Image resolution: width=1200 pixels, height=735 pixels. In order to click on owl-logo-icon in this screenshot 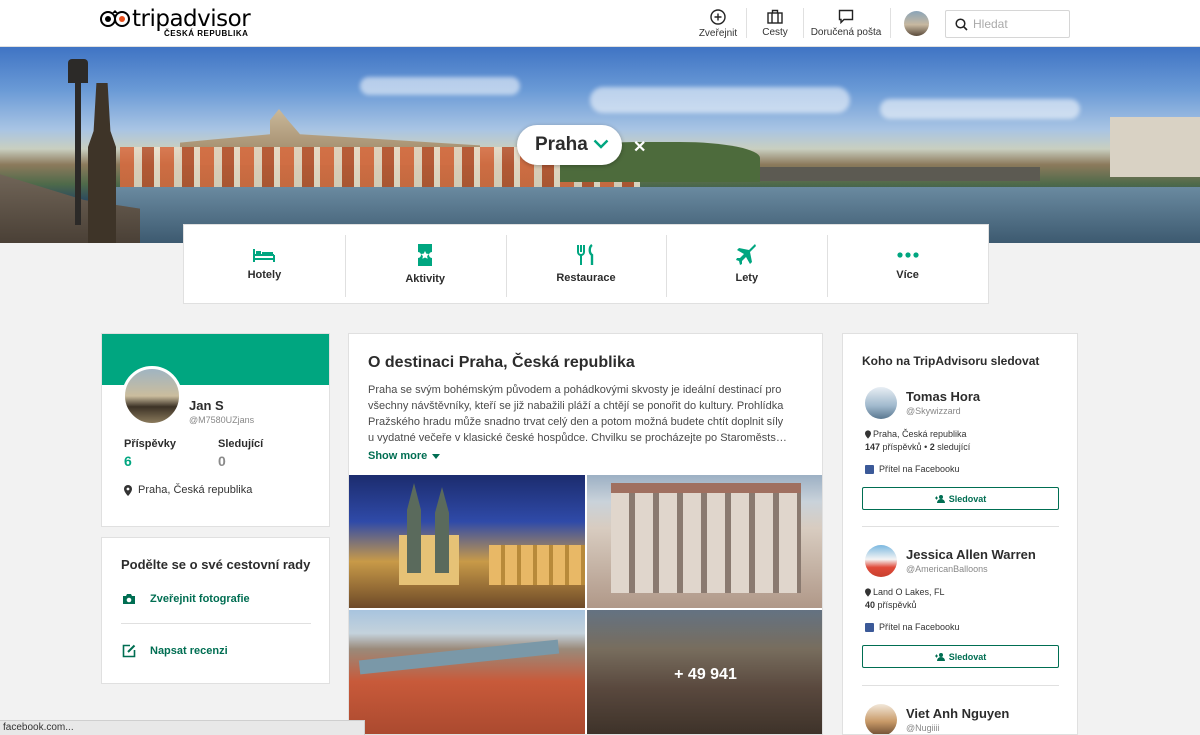, I will do `click(115, 18)`.